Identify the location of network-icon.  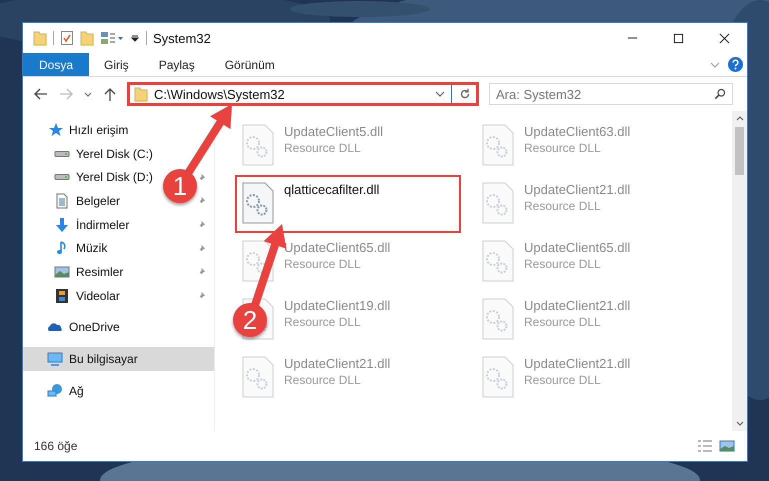
(55, 390).